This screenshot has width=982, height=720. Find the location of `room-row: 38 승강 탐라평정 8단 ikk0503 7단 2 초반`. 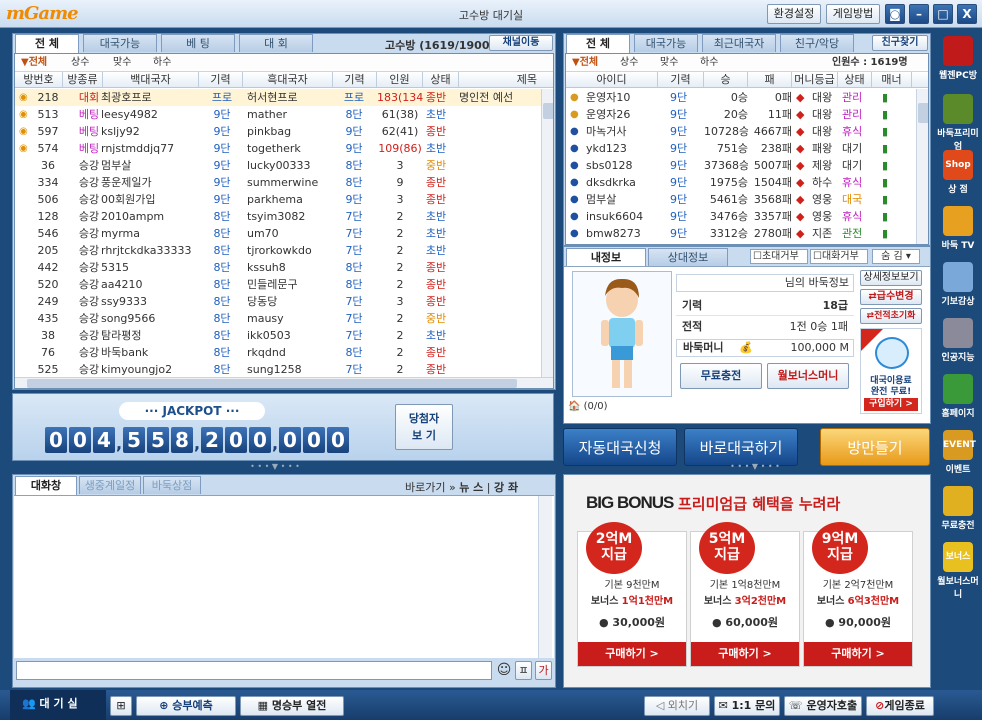

room-row: 38 승강 탐라평정 8단 ikk0503 7단 2 초반 is located at coordinates (278, 335).